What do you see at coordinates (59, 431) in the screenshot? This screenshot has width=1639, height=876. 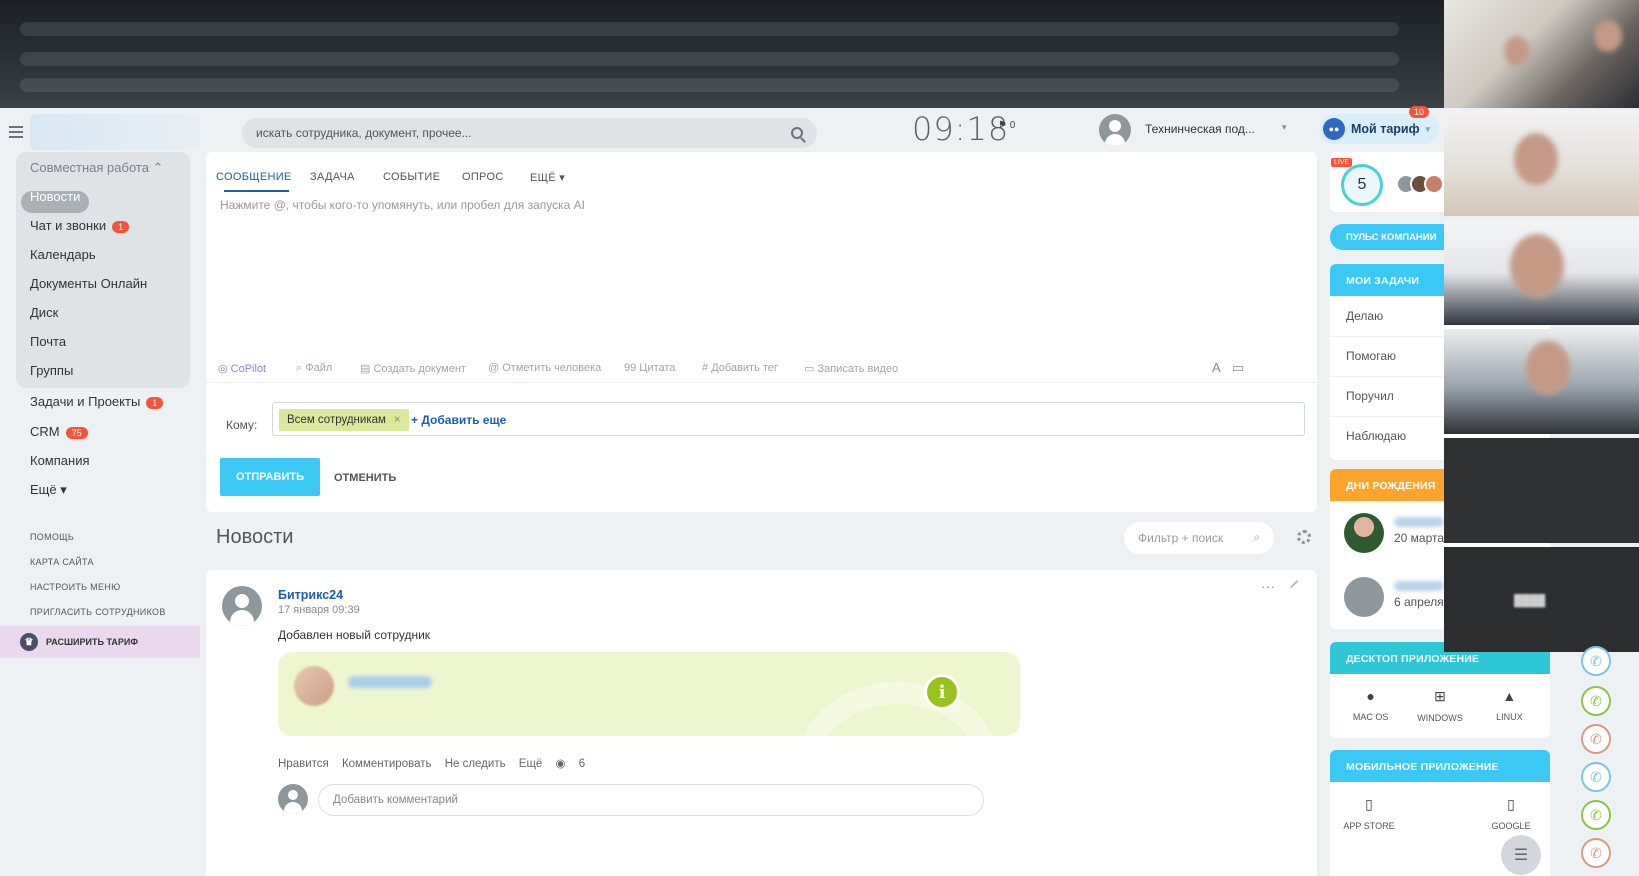 I see `sidebar-item-crm: CRM 75` at bounding box center [59, 431].